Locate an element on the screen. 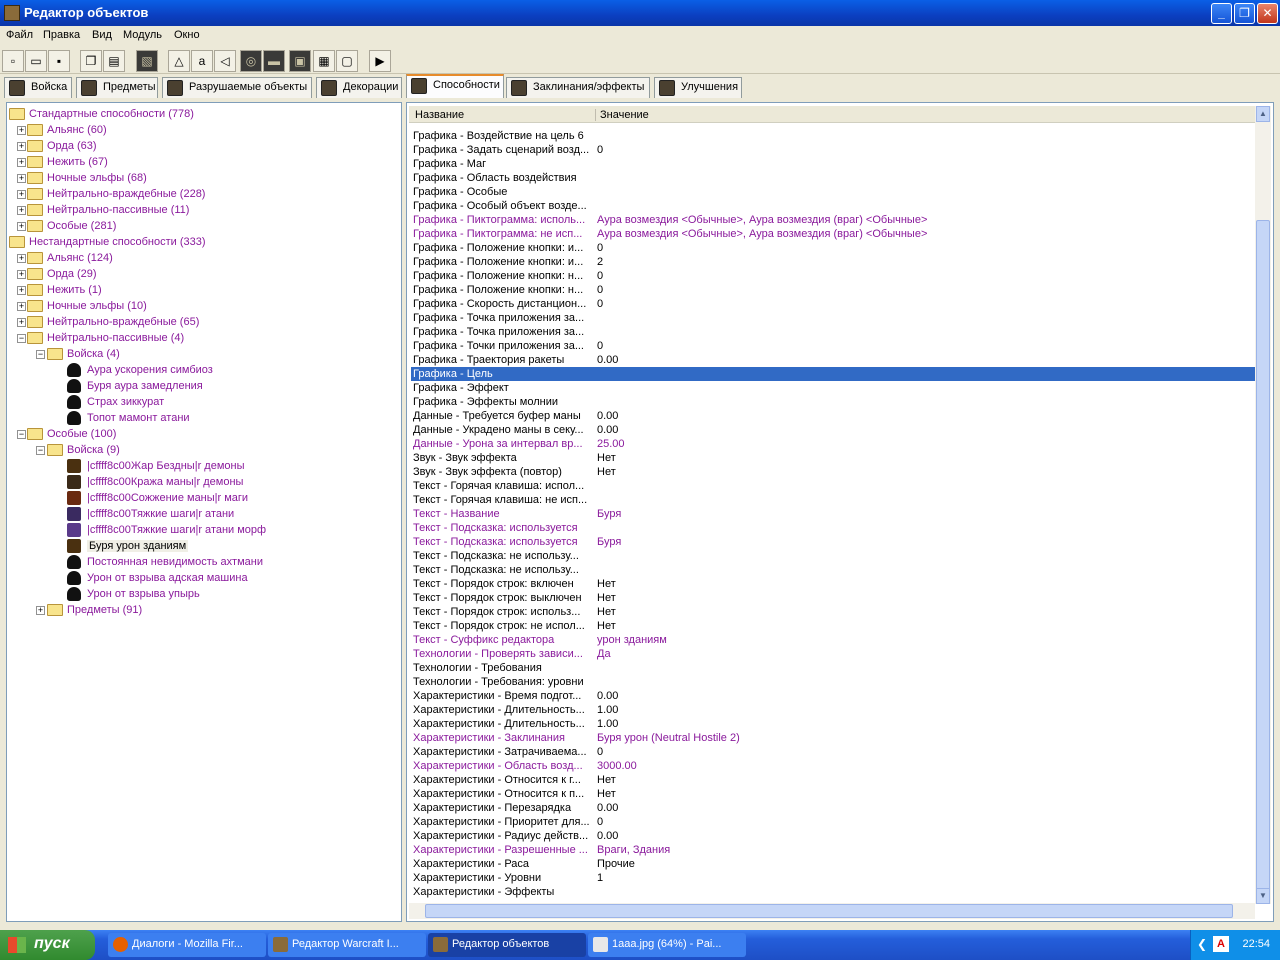 Image resolution: width=1280 pixels, height=960 pixels. close-button: ✕ is located at coordinates (1267, 13).